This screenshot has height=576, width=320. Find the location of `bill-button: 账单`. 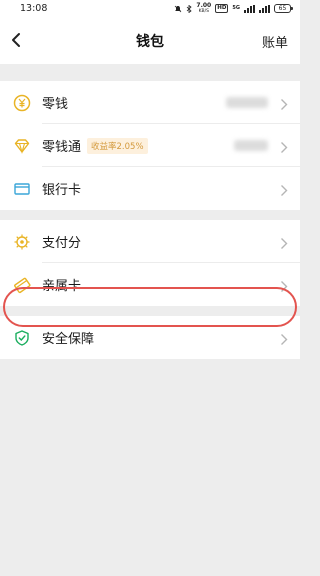

bill-button: 账单 is located at coordinates (275, 41).